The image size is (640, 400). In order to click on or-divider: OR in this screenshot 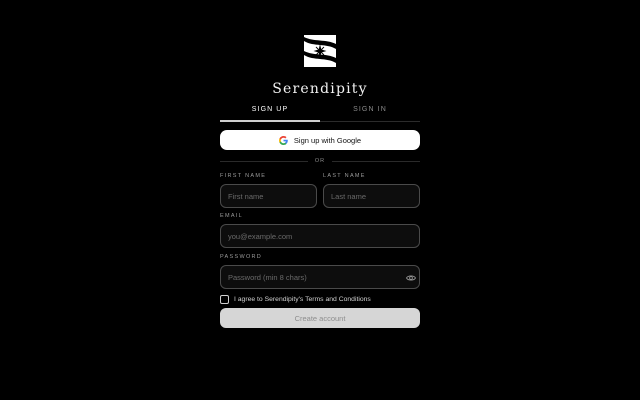, I will do `click(320, 161)`.